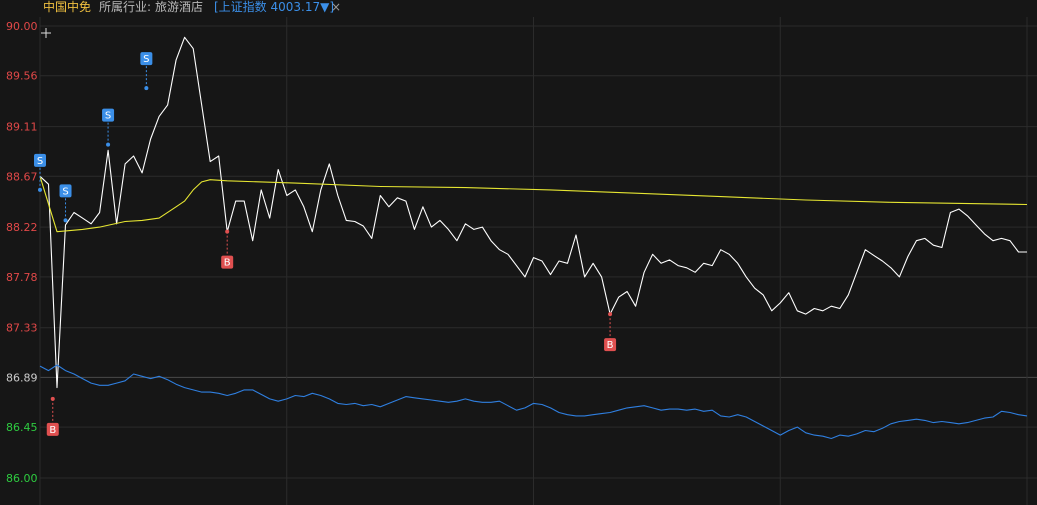  What do you see at coordinates (22, 427) in the screenshot?
I see `y-tick-label: 86.45` at bounding box center [22, 427].